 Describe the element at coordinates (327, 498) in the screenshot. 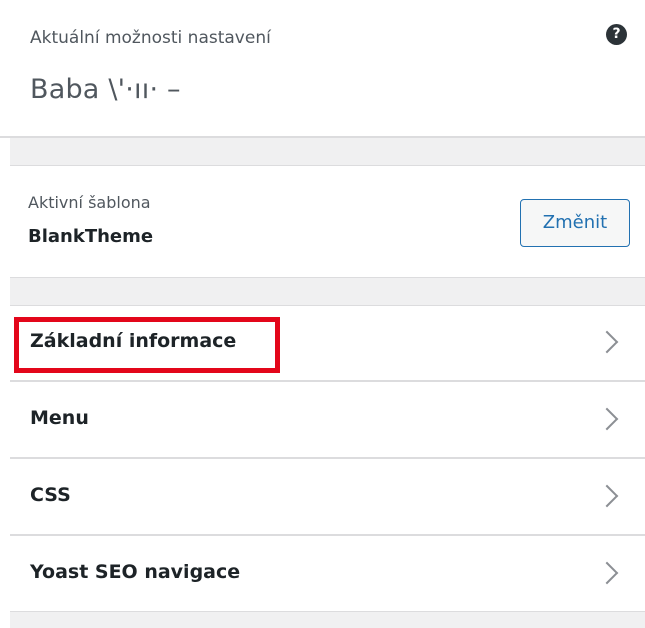

I see `nav-item-css: CSS` at that location.